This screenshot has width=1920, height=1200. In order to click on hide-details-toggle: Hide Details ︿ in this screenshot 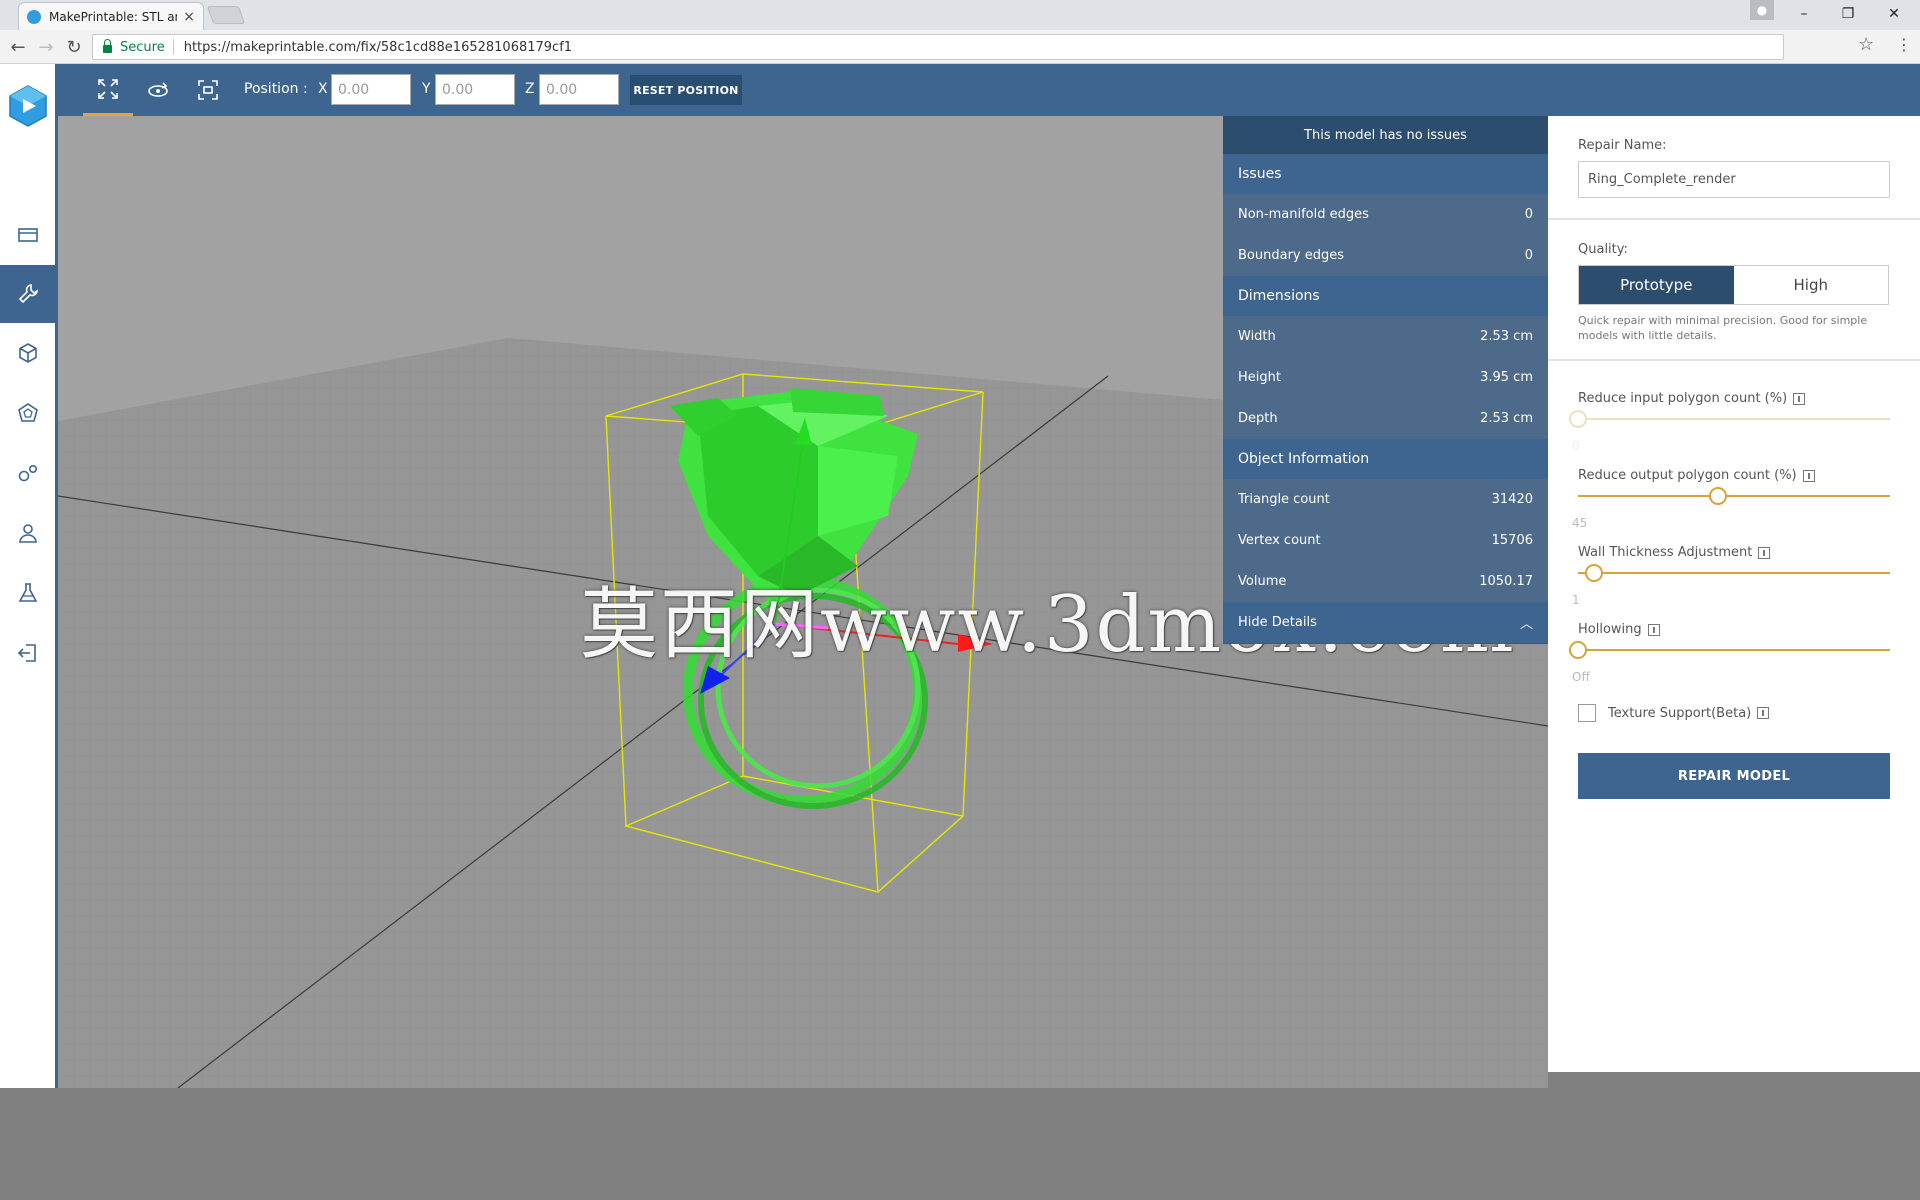, I will do `click(1385, 622)`.